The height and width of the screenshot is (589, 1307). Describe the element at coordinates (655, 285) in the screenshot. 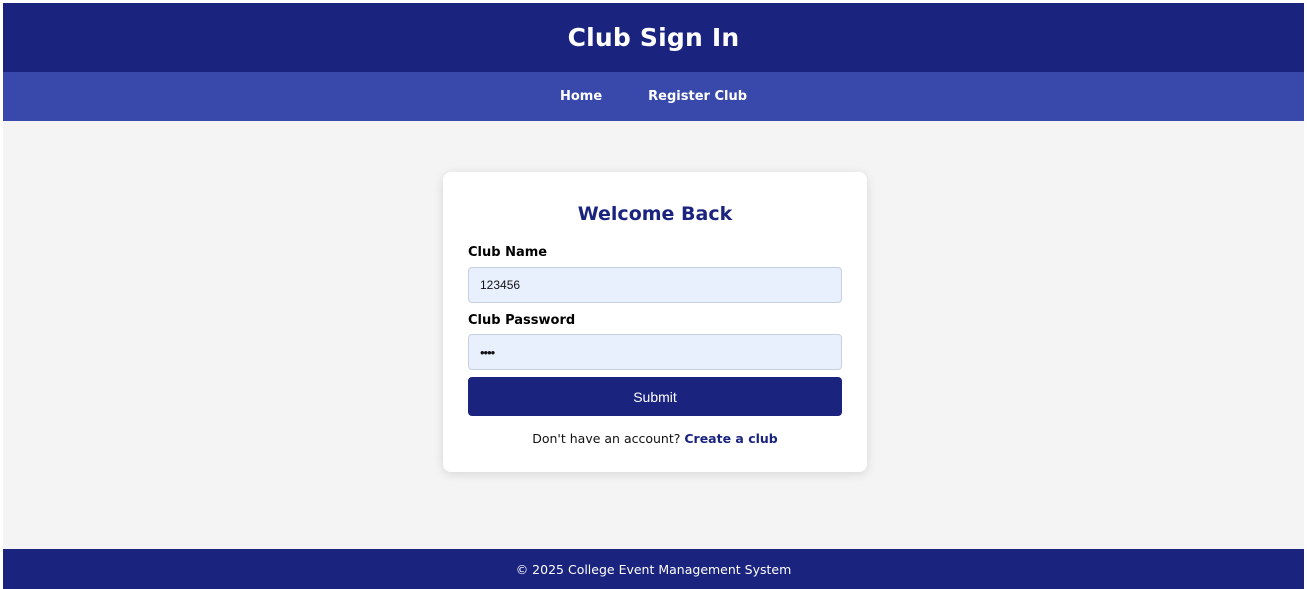

I see `club-name-input` at that location.